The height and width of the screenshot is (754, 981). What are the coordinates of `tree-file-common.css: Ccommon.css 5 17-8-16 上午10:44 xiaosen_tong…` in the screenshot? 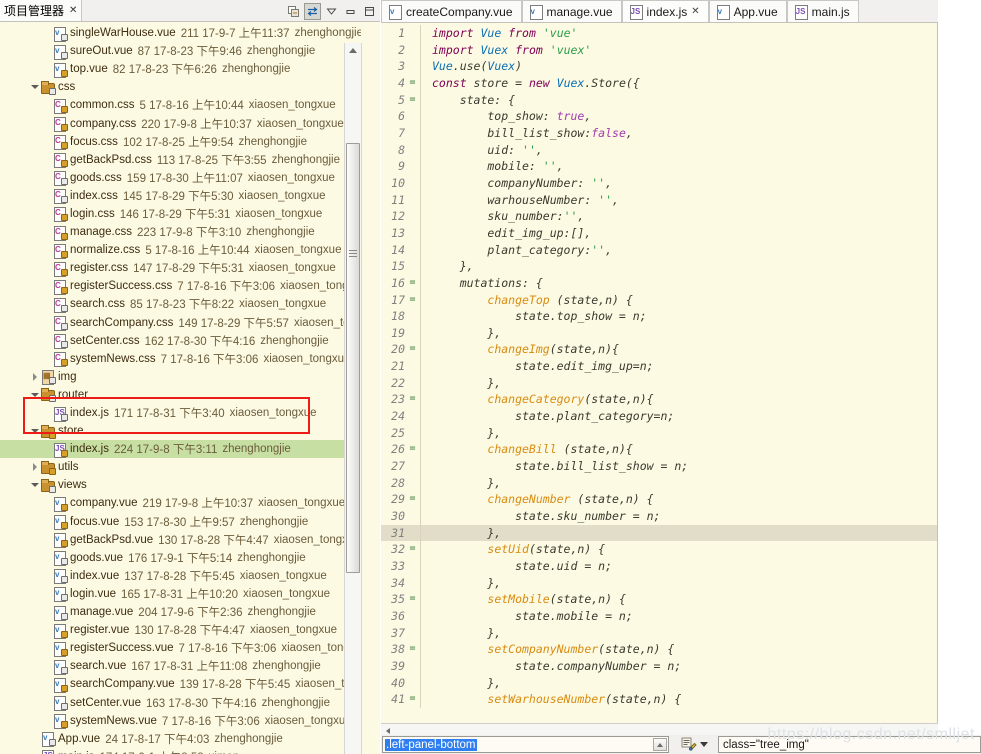 It's located at (180, 105).